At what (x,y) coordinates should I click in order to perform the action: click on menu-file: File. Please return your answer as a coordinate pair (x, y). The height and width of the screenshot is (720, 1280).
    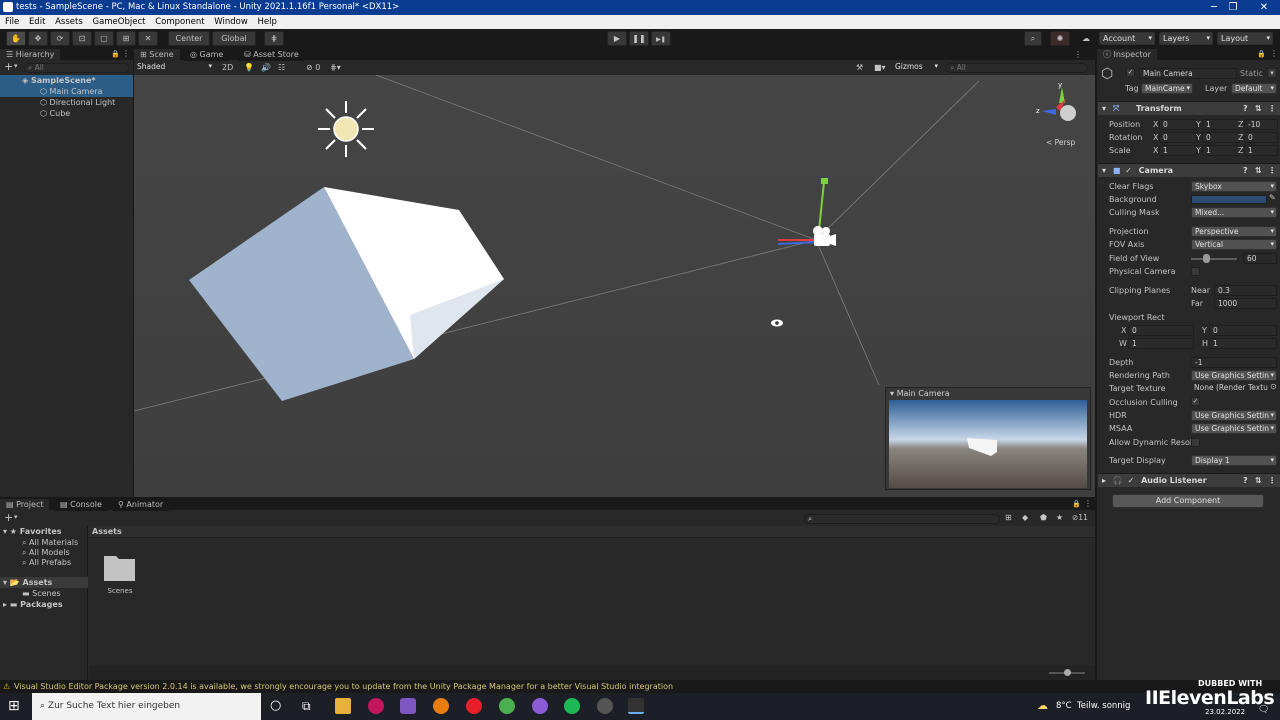
    Looking at the image, I should click on (12, 22).